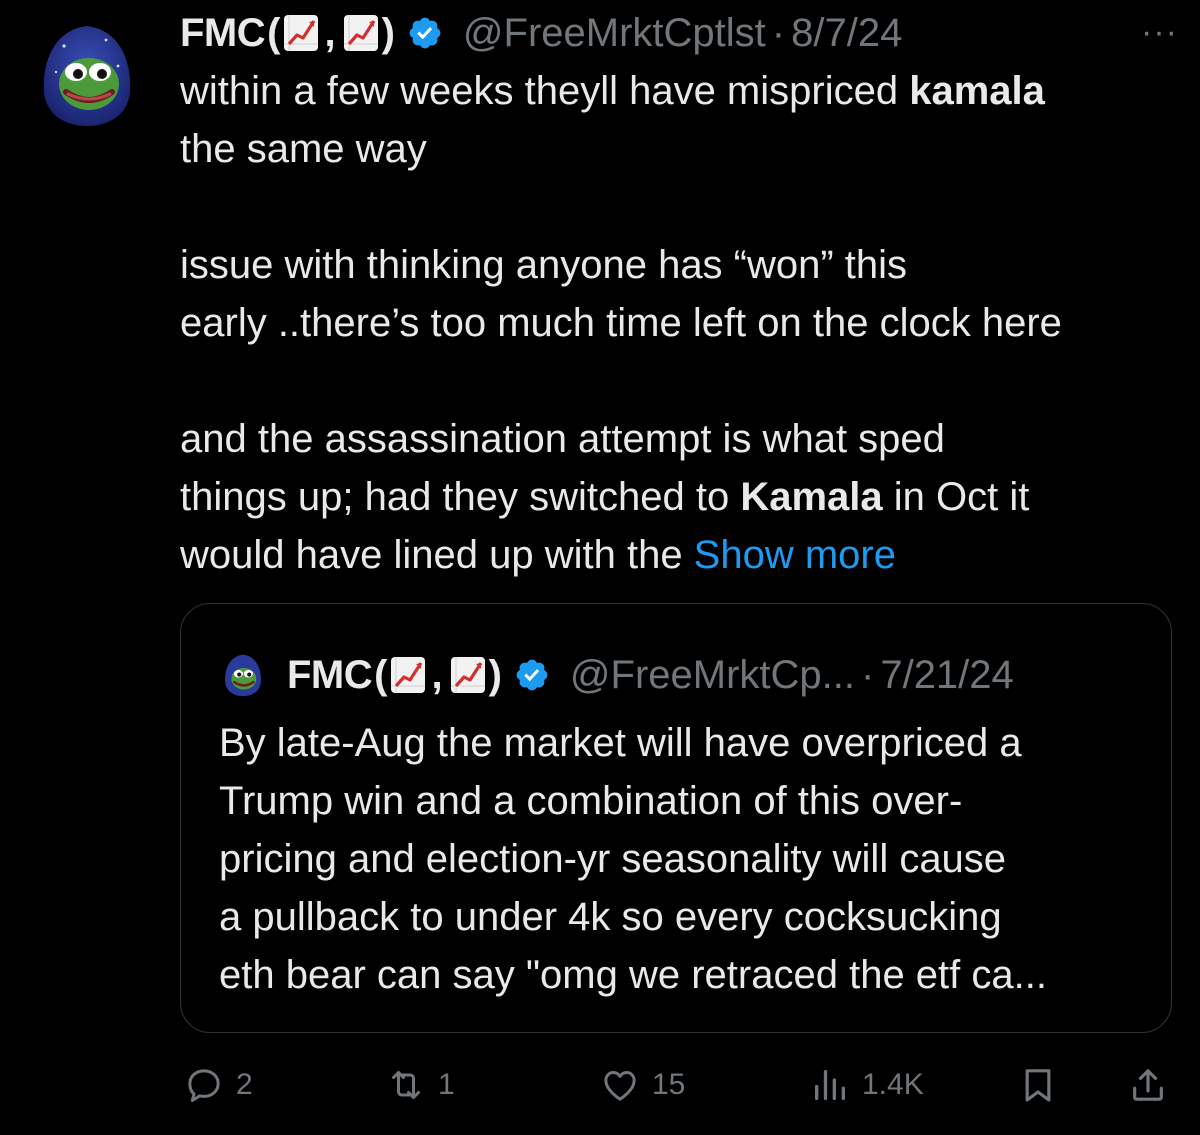 This screenshot has height=1135, width=1200. Describe the element at coordinates (795, 555) in the screenshot. I see `show-more-link: Show more` at that location.